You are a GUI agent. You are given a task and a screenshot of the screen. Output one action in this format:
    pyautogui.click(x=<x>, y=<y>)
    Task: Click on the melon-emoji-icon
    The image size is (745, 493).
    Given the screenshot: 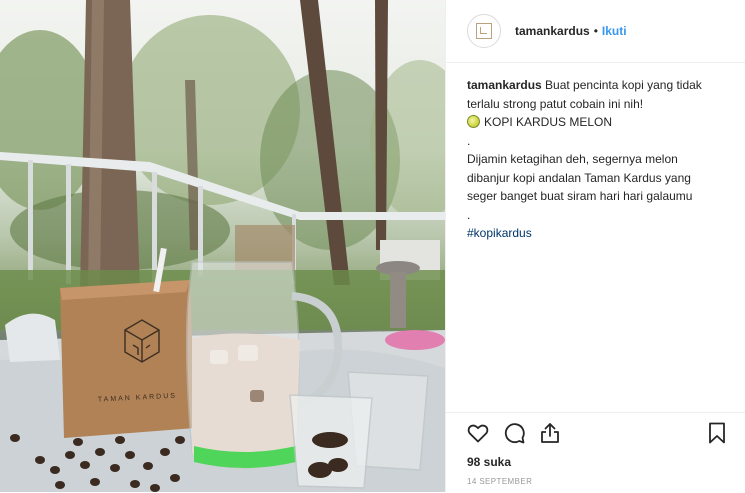 What is the action you would take?
    pyautogui.click(x=473, y=121)
    